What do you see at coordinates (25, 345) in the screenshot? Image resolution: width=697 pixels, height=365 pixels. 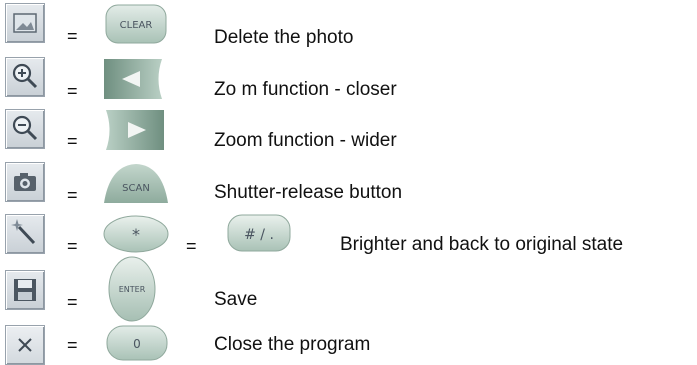 I see `close-icon` at bounding box center [25, 345].